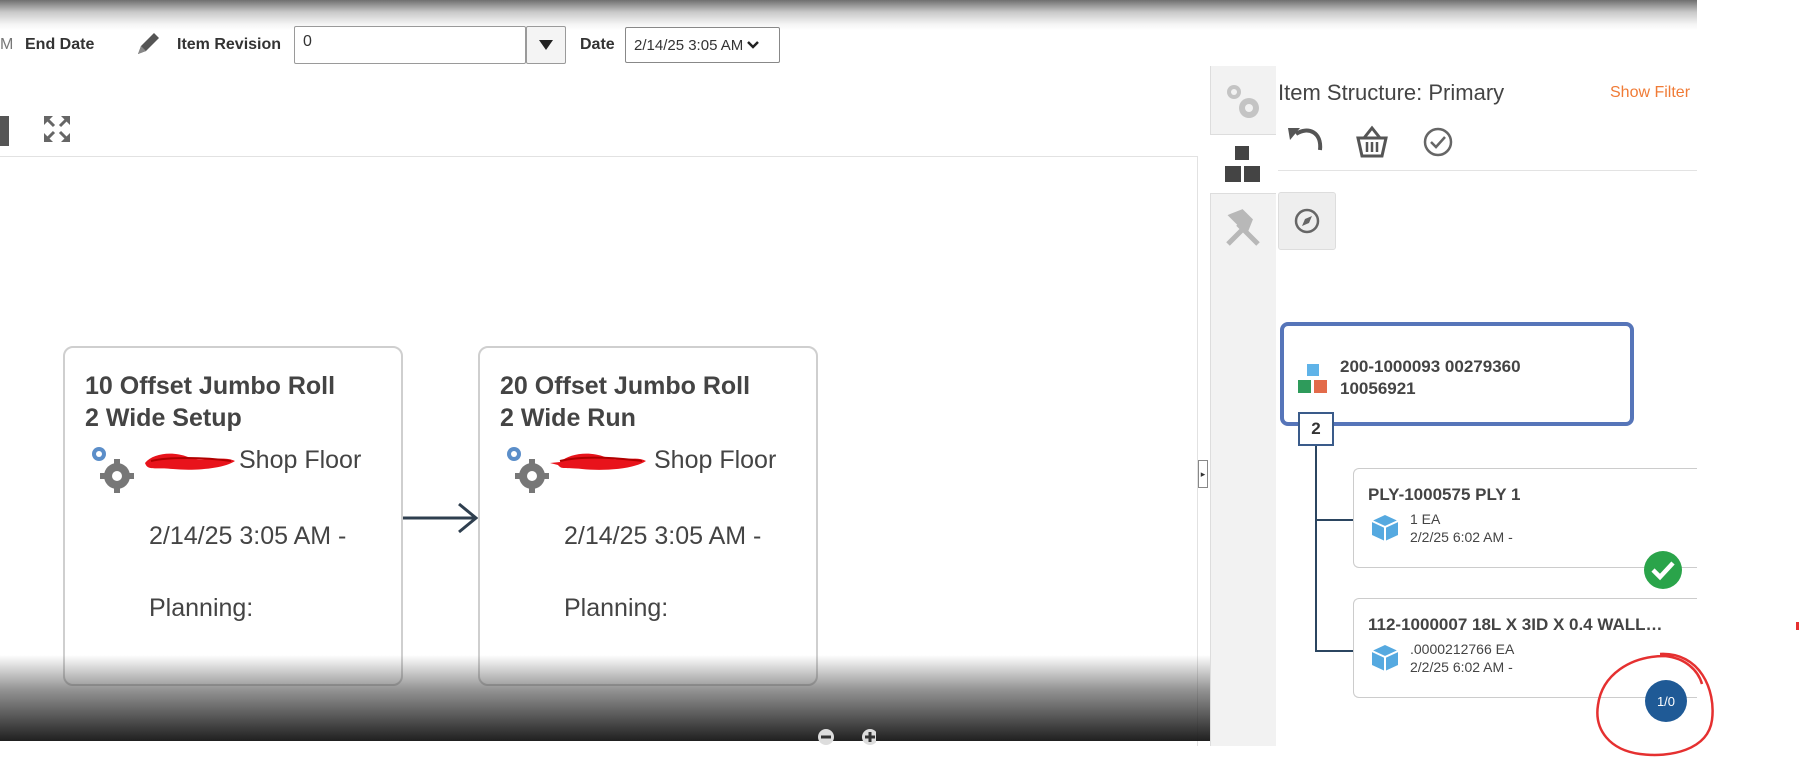 This screenshot has height=763, width=1799. What do you see at coordinates (1372, 142) in the screenshot?
I see `basket-icon` at bounding box center [1372, 142].